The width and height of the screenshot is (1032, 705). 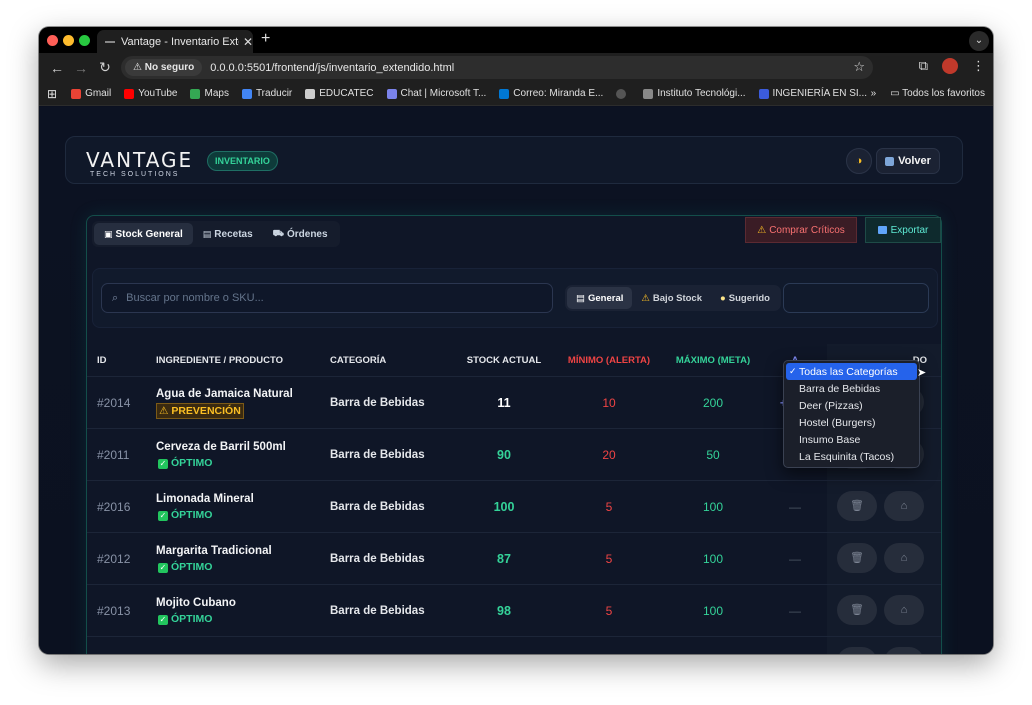 I want to click on forward-icon: →, so click(x=81, y=68).